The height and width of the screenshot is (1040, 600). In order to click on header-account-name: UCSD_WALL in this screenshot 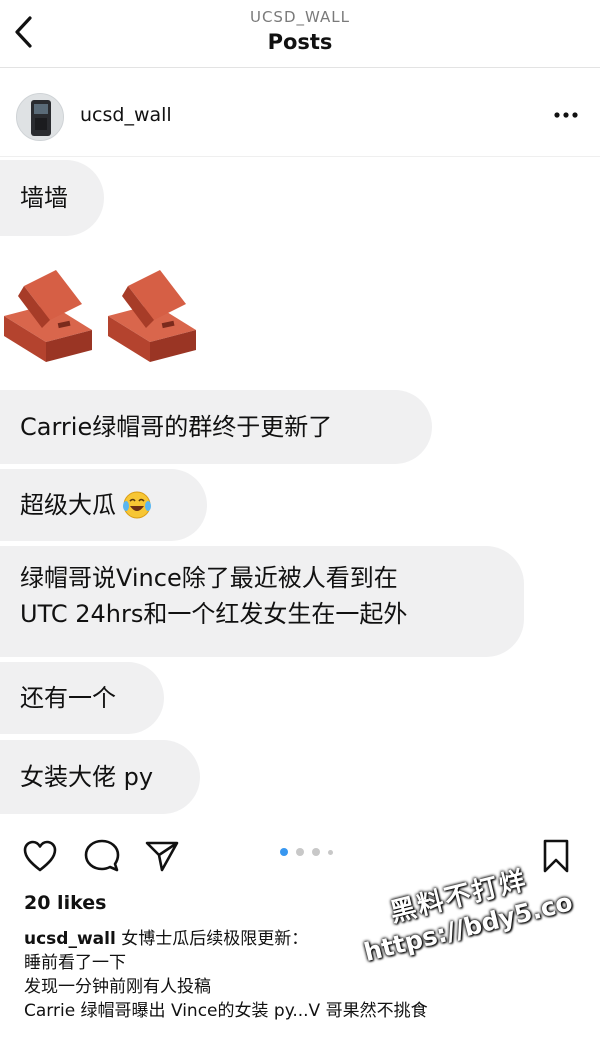, I will do `click(299, 17)`.